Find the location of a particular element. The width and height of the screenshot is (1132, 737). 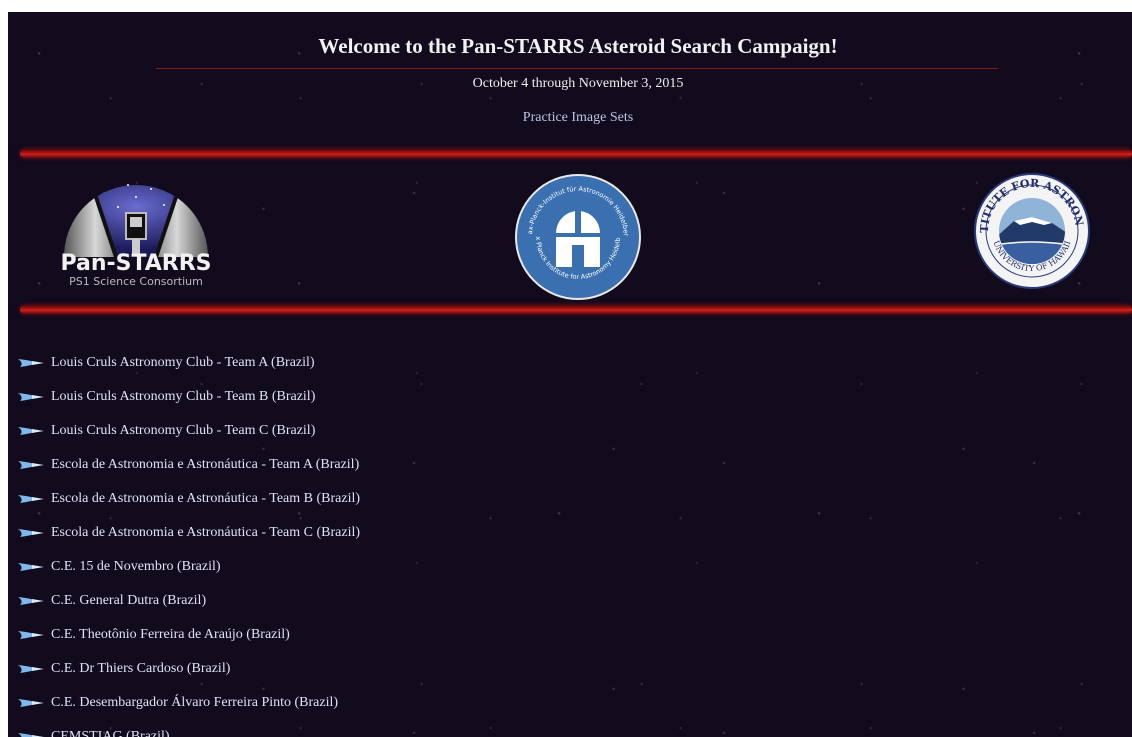

svg-text: Pan-STARRS is located at coordinates (135, 263).